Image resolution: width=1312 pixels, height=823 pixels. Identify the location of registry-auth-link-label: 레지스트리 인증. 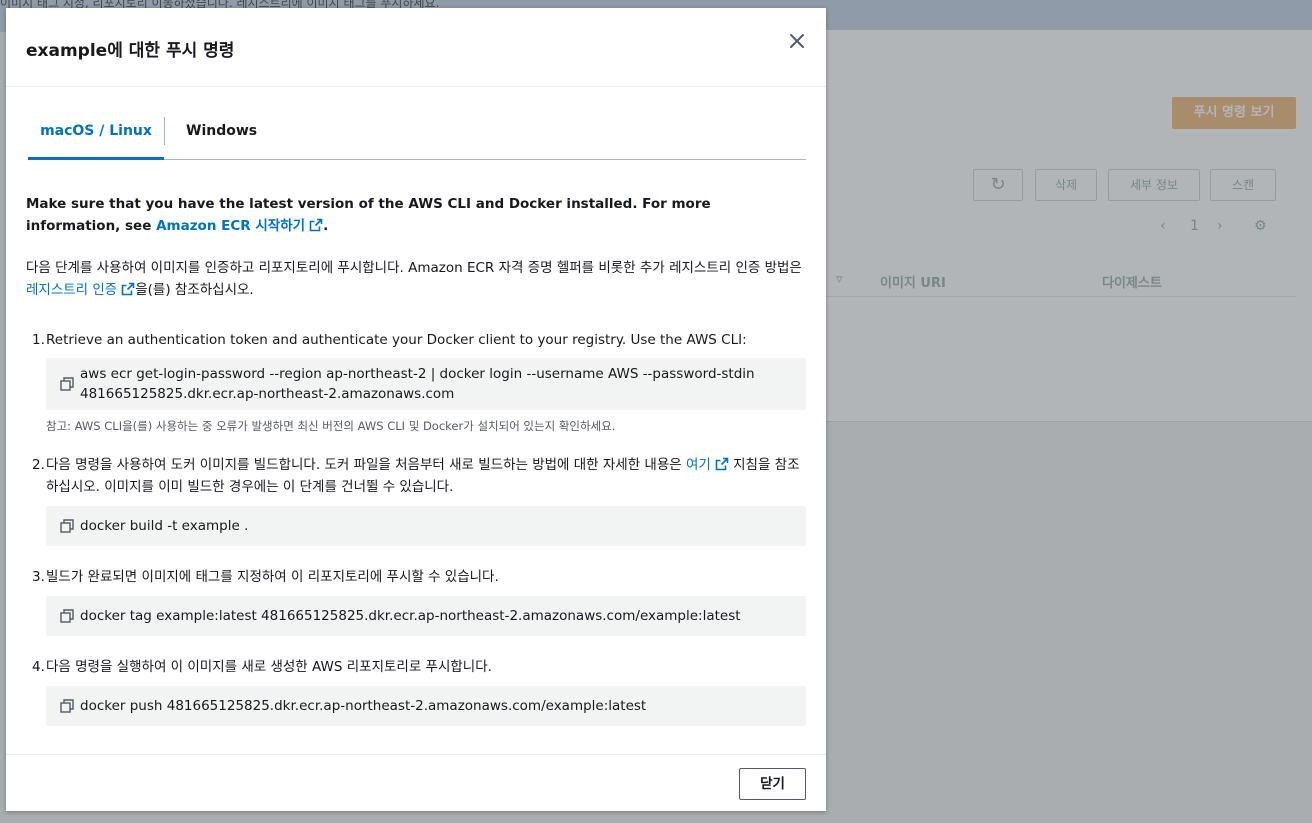
(72, 290).